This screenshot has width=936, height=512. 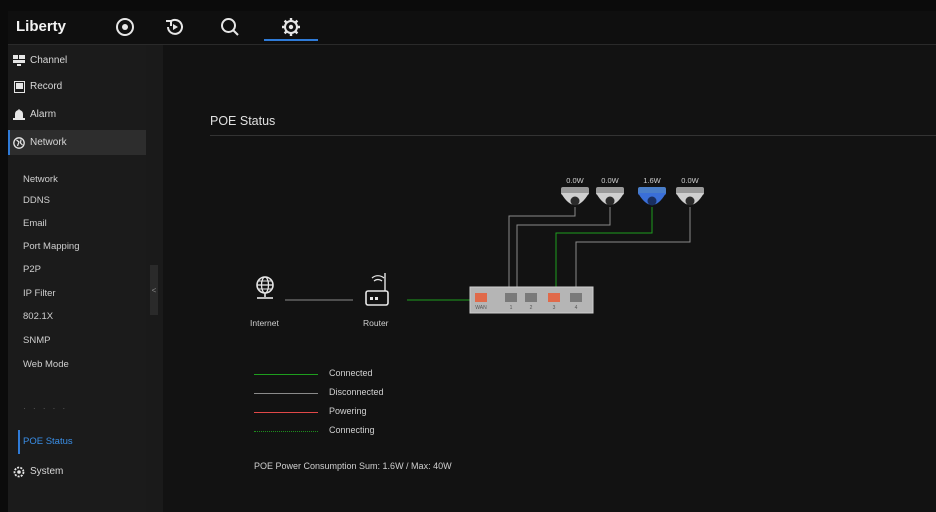 What do you see at coordinates (36, 200) in the screenshot?
I see `submenu-ddns: DDNS` at bounding box center [36, 200].